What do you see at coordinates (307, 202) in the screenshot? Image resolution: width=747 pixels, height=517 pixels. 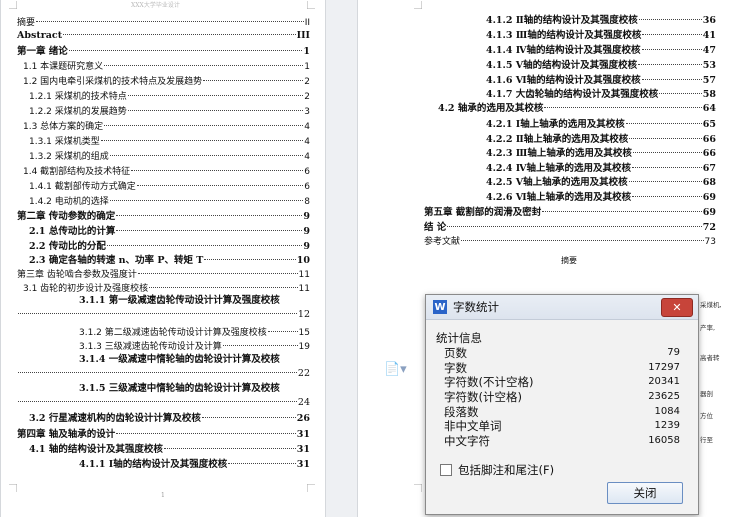 I see `toc-page-number: 8` at bounding box center [307, 202].